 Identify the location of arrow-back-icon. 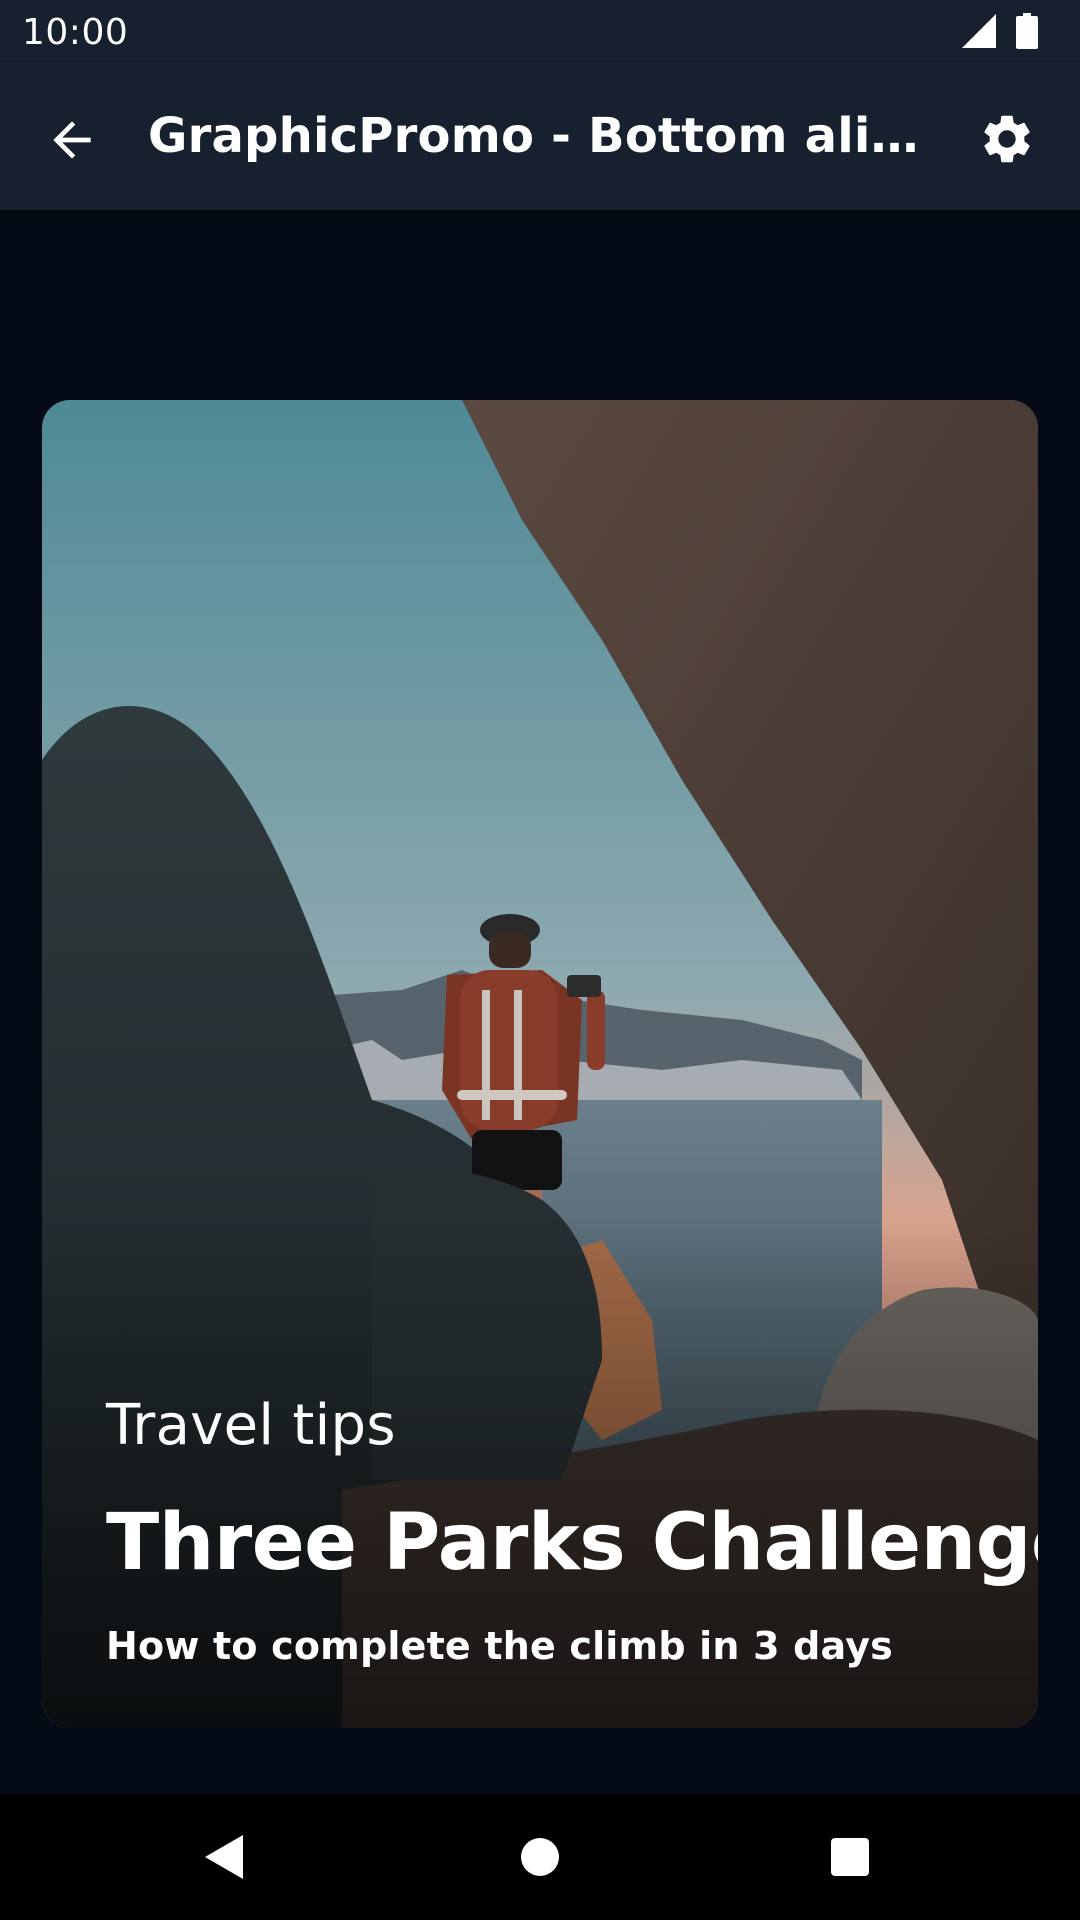
(72, 140).